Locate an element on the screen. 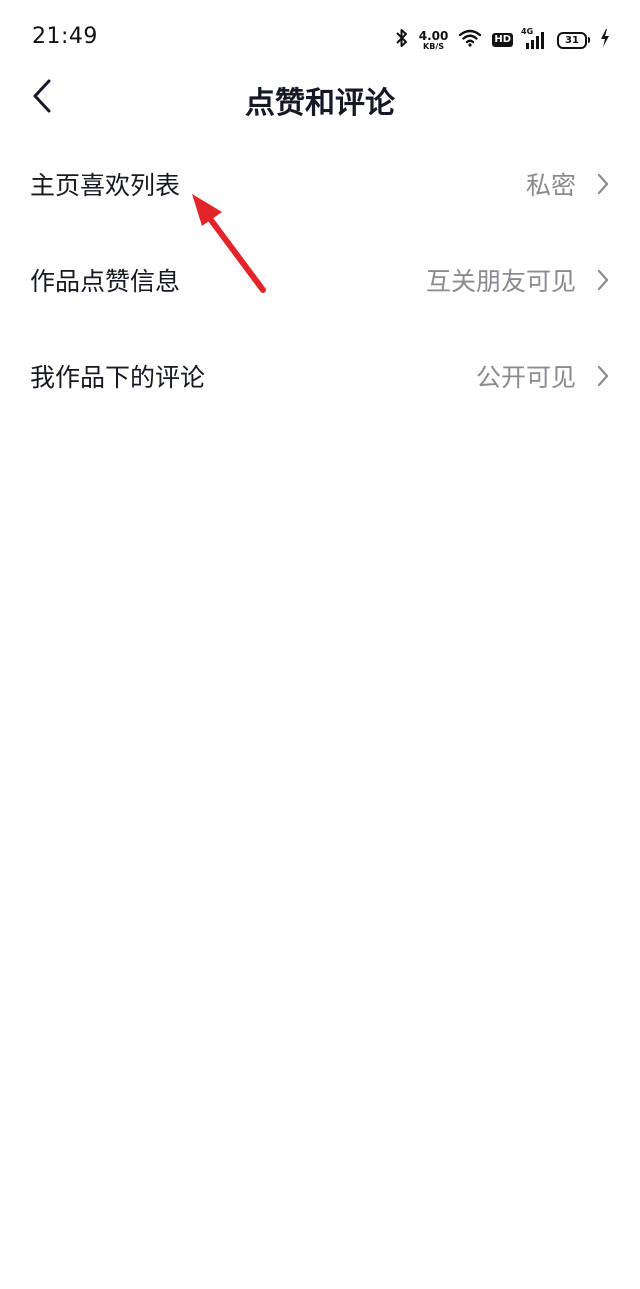 This screenshot has width=640, height=1289. net-speed: 4.00 KB/S is located at coordinates (434, 40).